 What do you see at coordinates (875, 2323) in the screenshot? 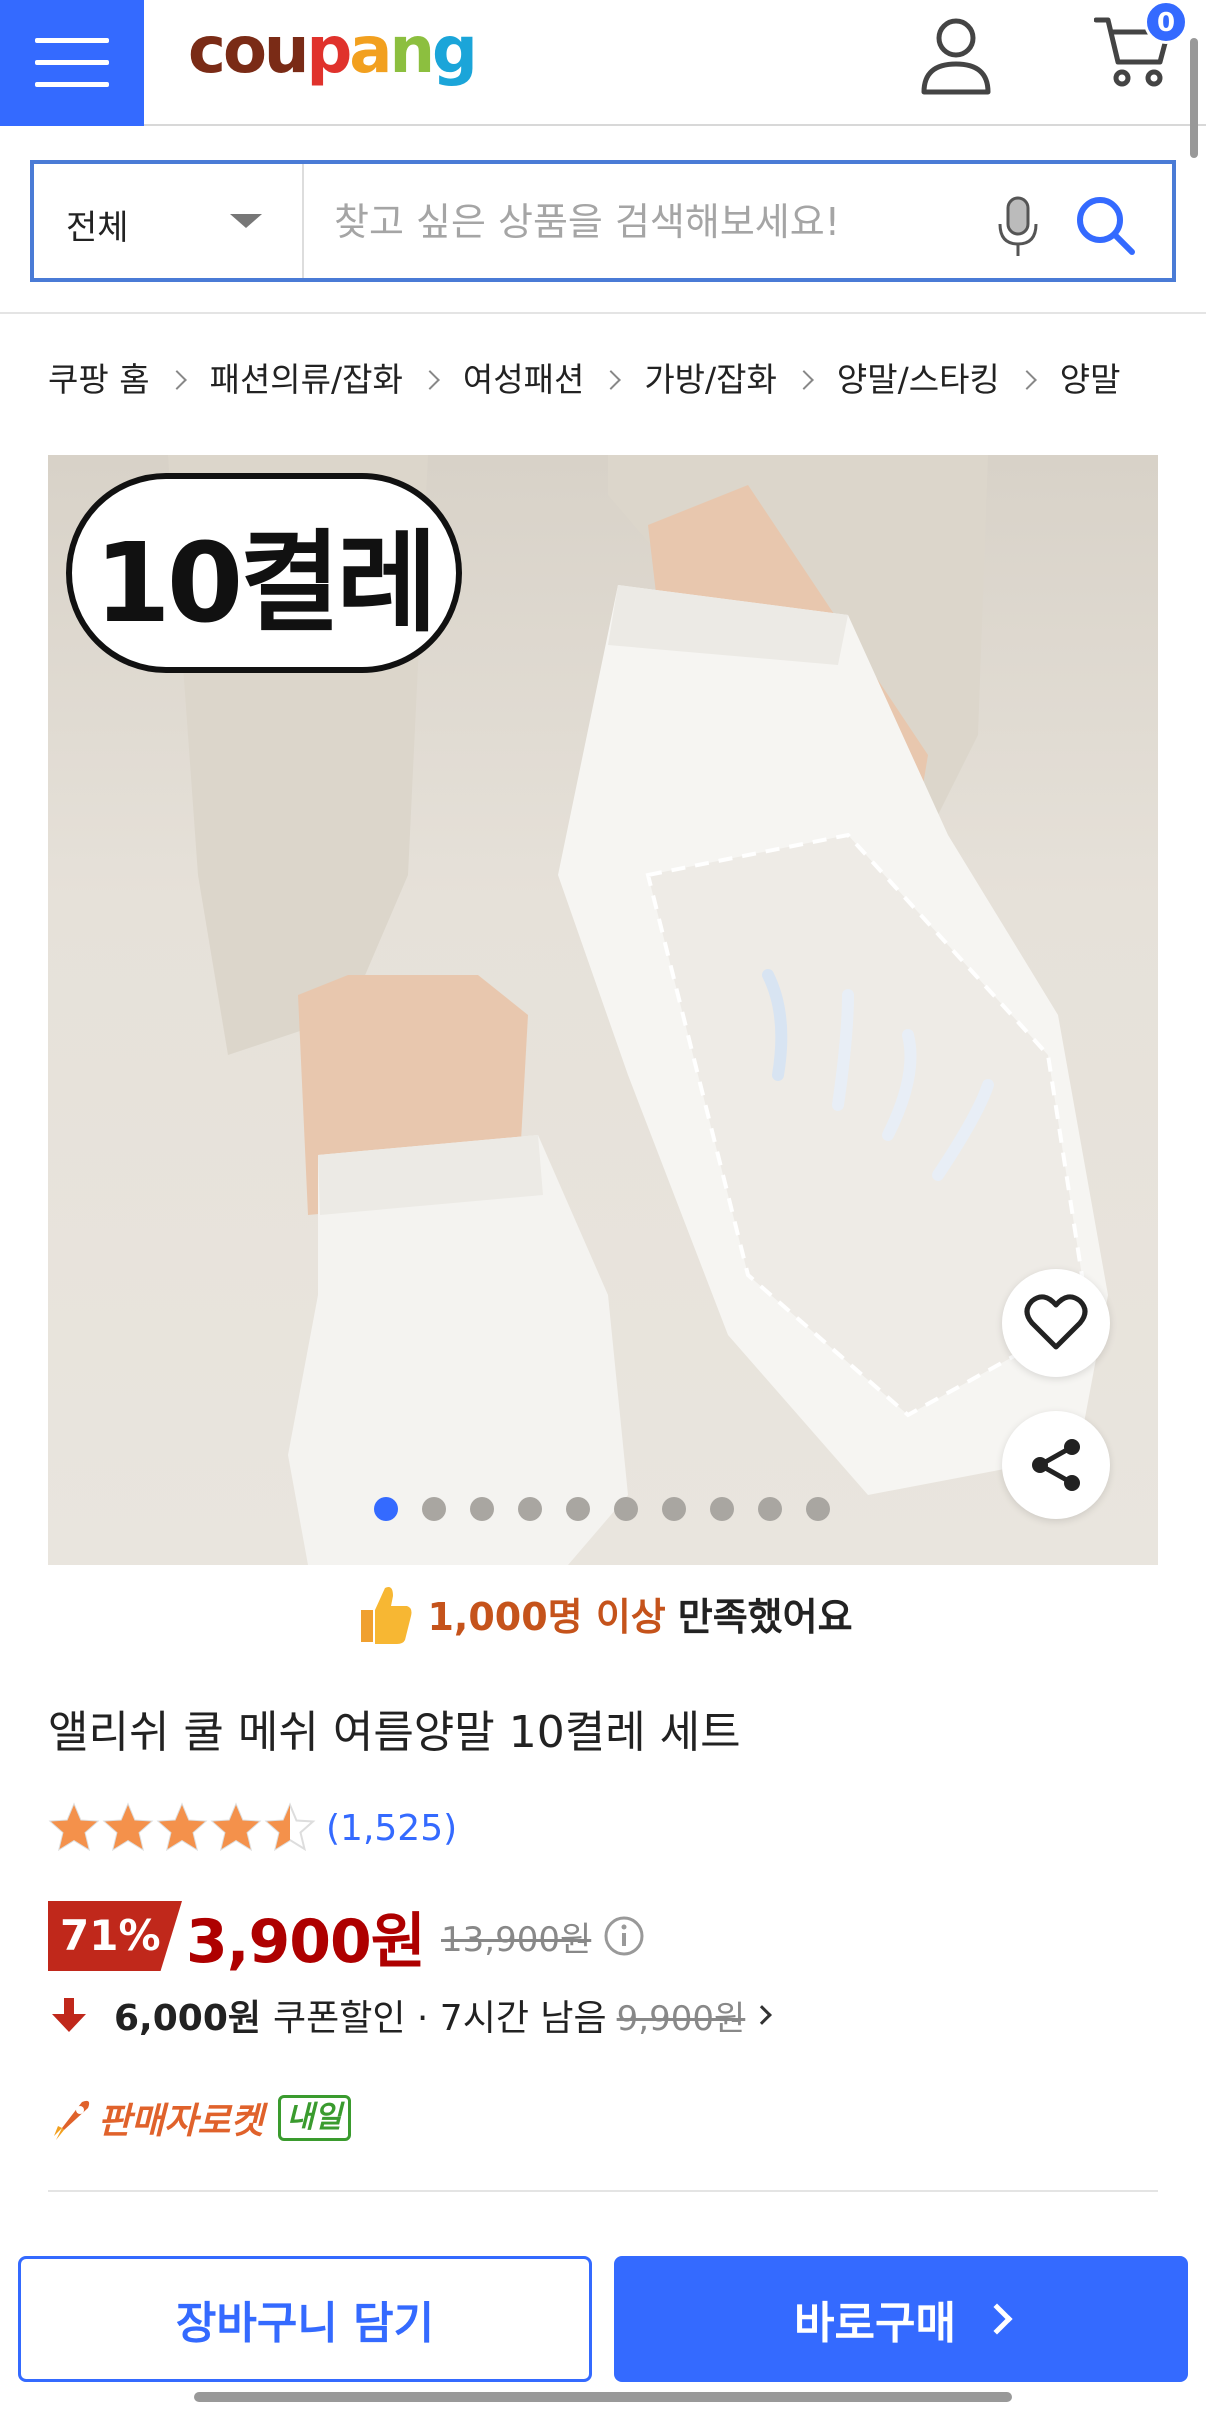
I see `buy-now-label: 바로구매` at bounding box center [875, 2323].